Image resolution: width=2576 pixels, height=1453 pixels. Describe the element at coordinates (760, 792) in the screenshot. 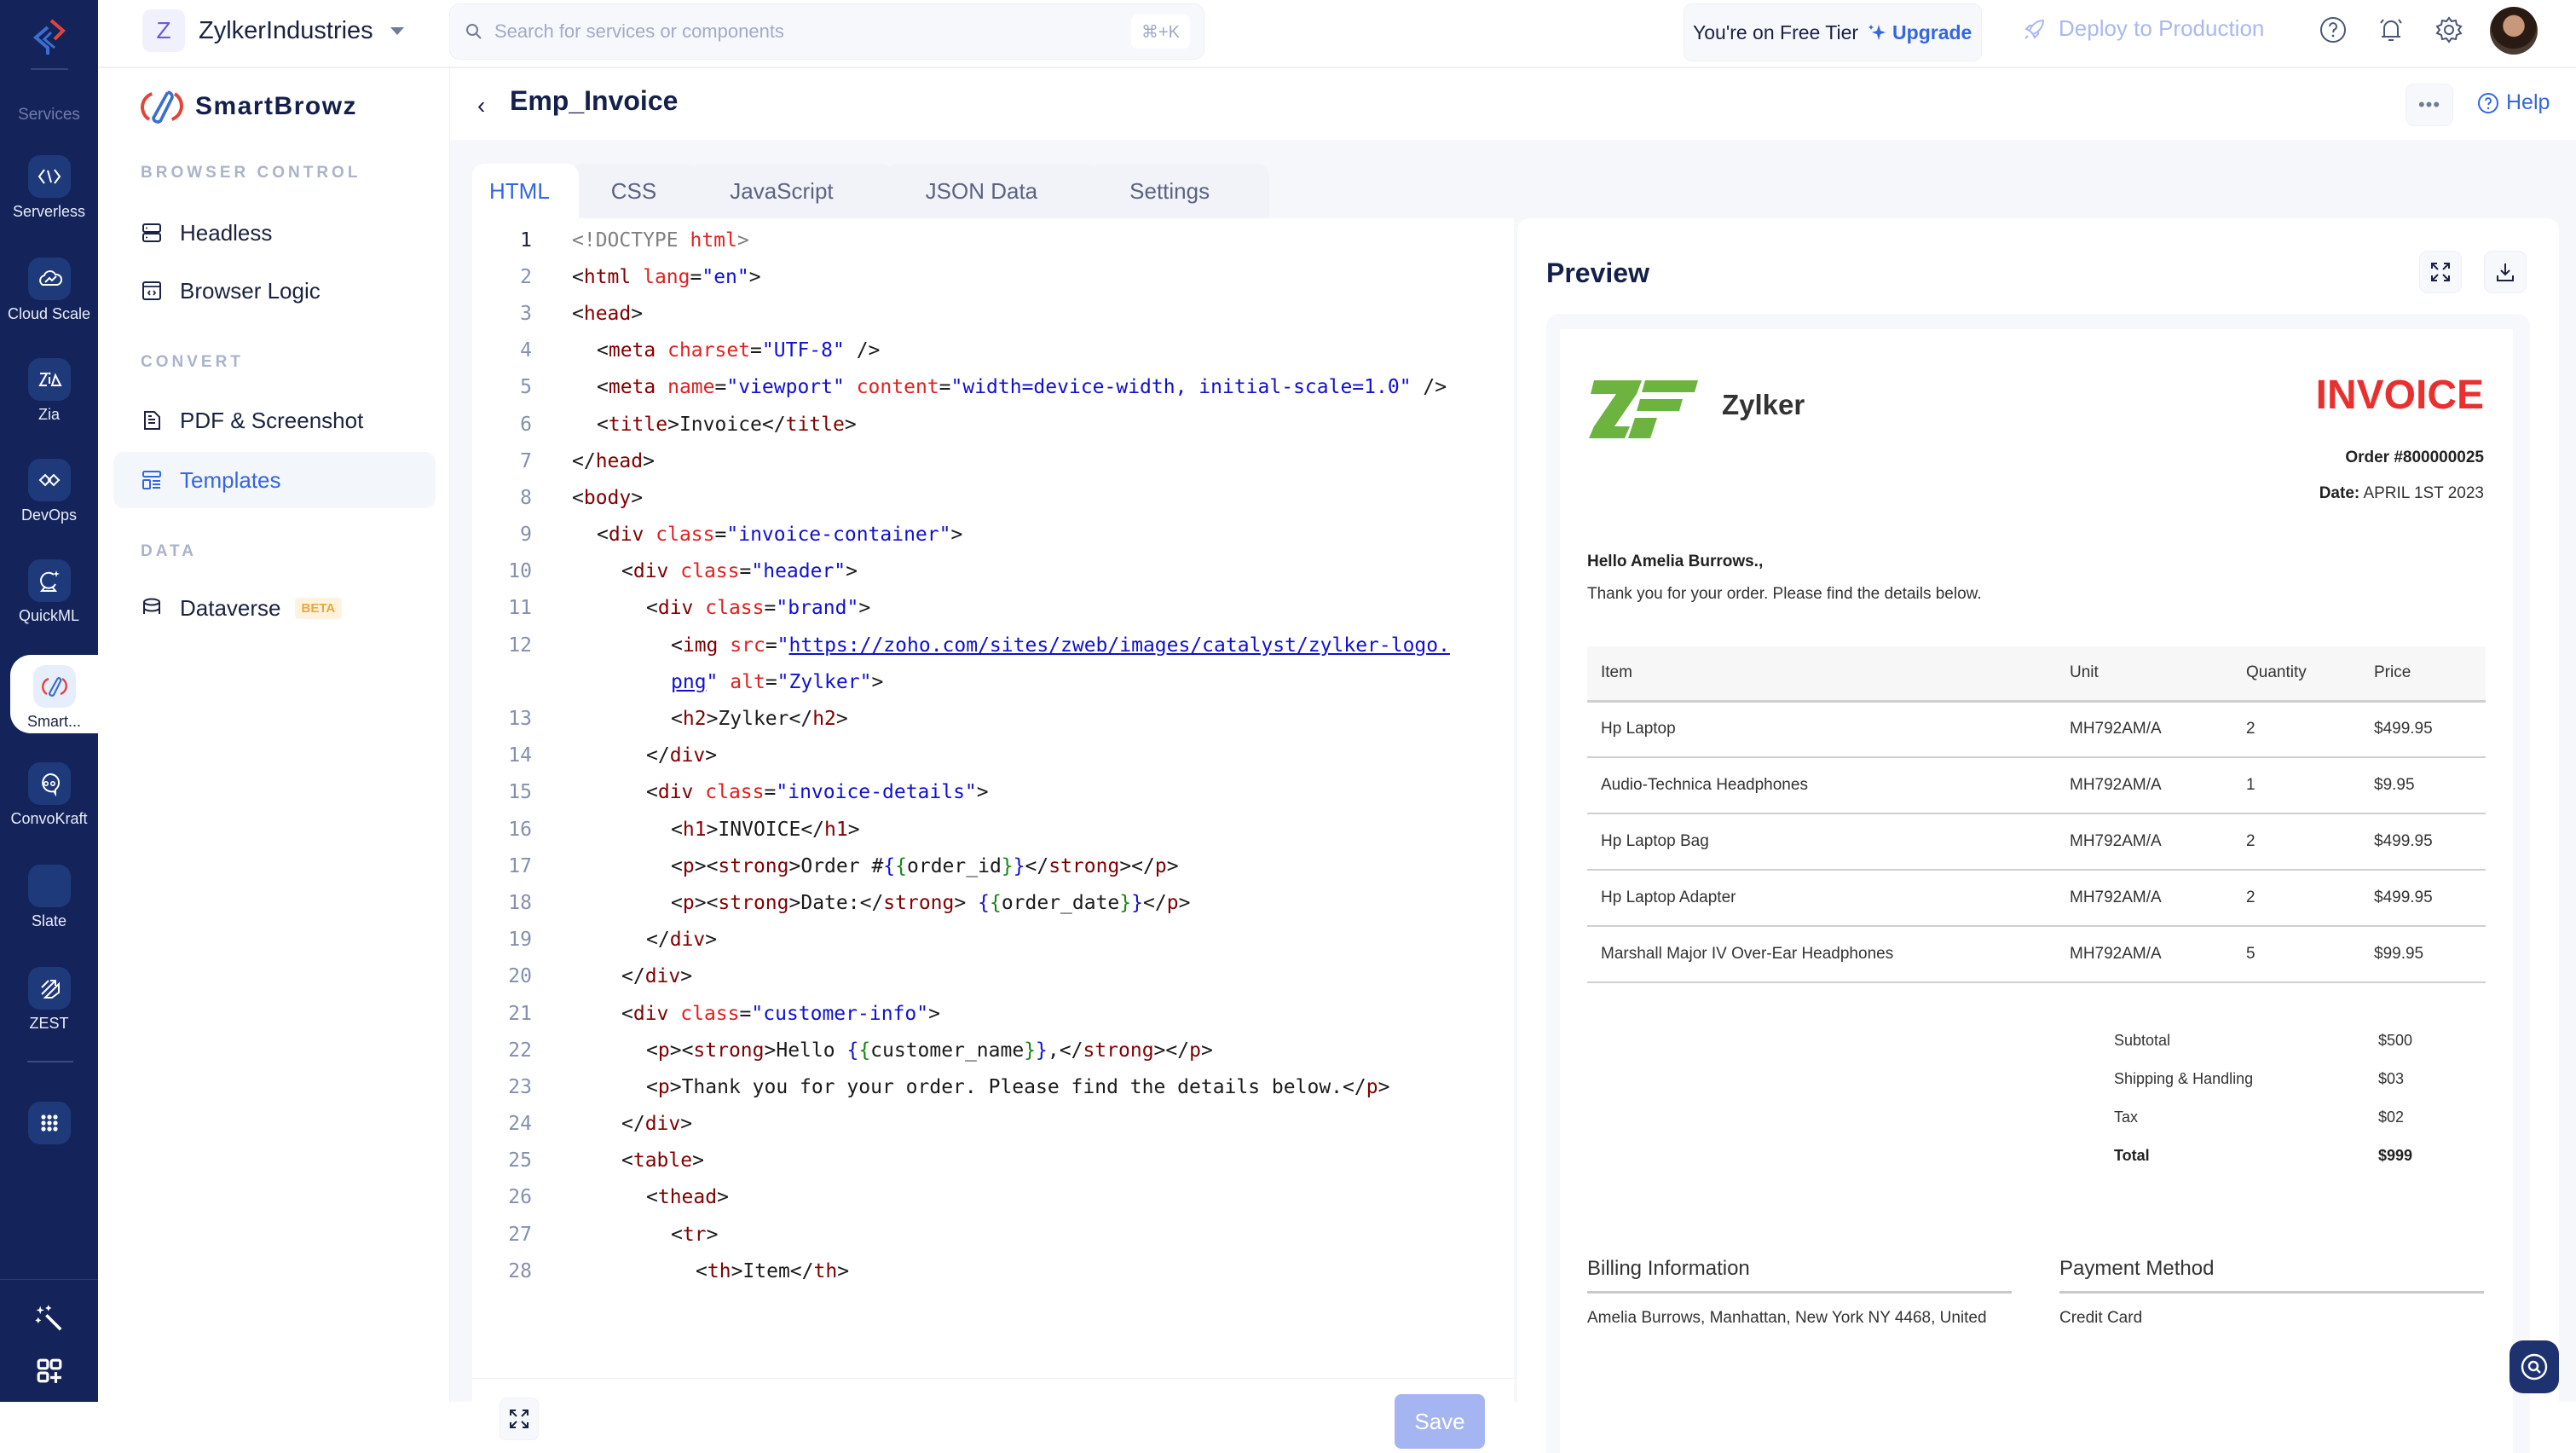

I see `code-text: <div class="invoice-details">` at that location.